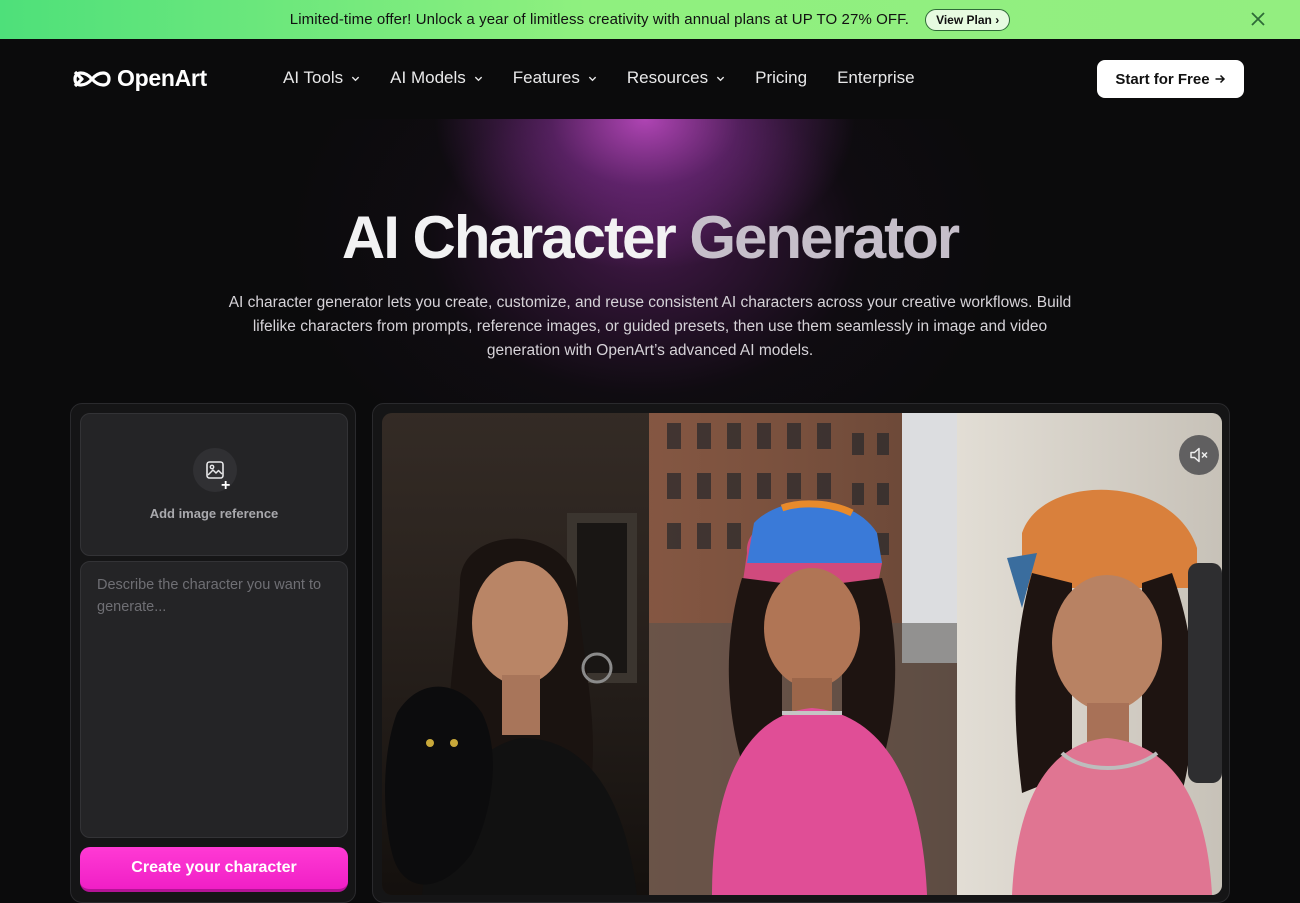 The width and height of the screenshot is (1300, 903). I want to click on title-part-2: Generator, so click(824, 237).